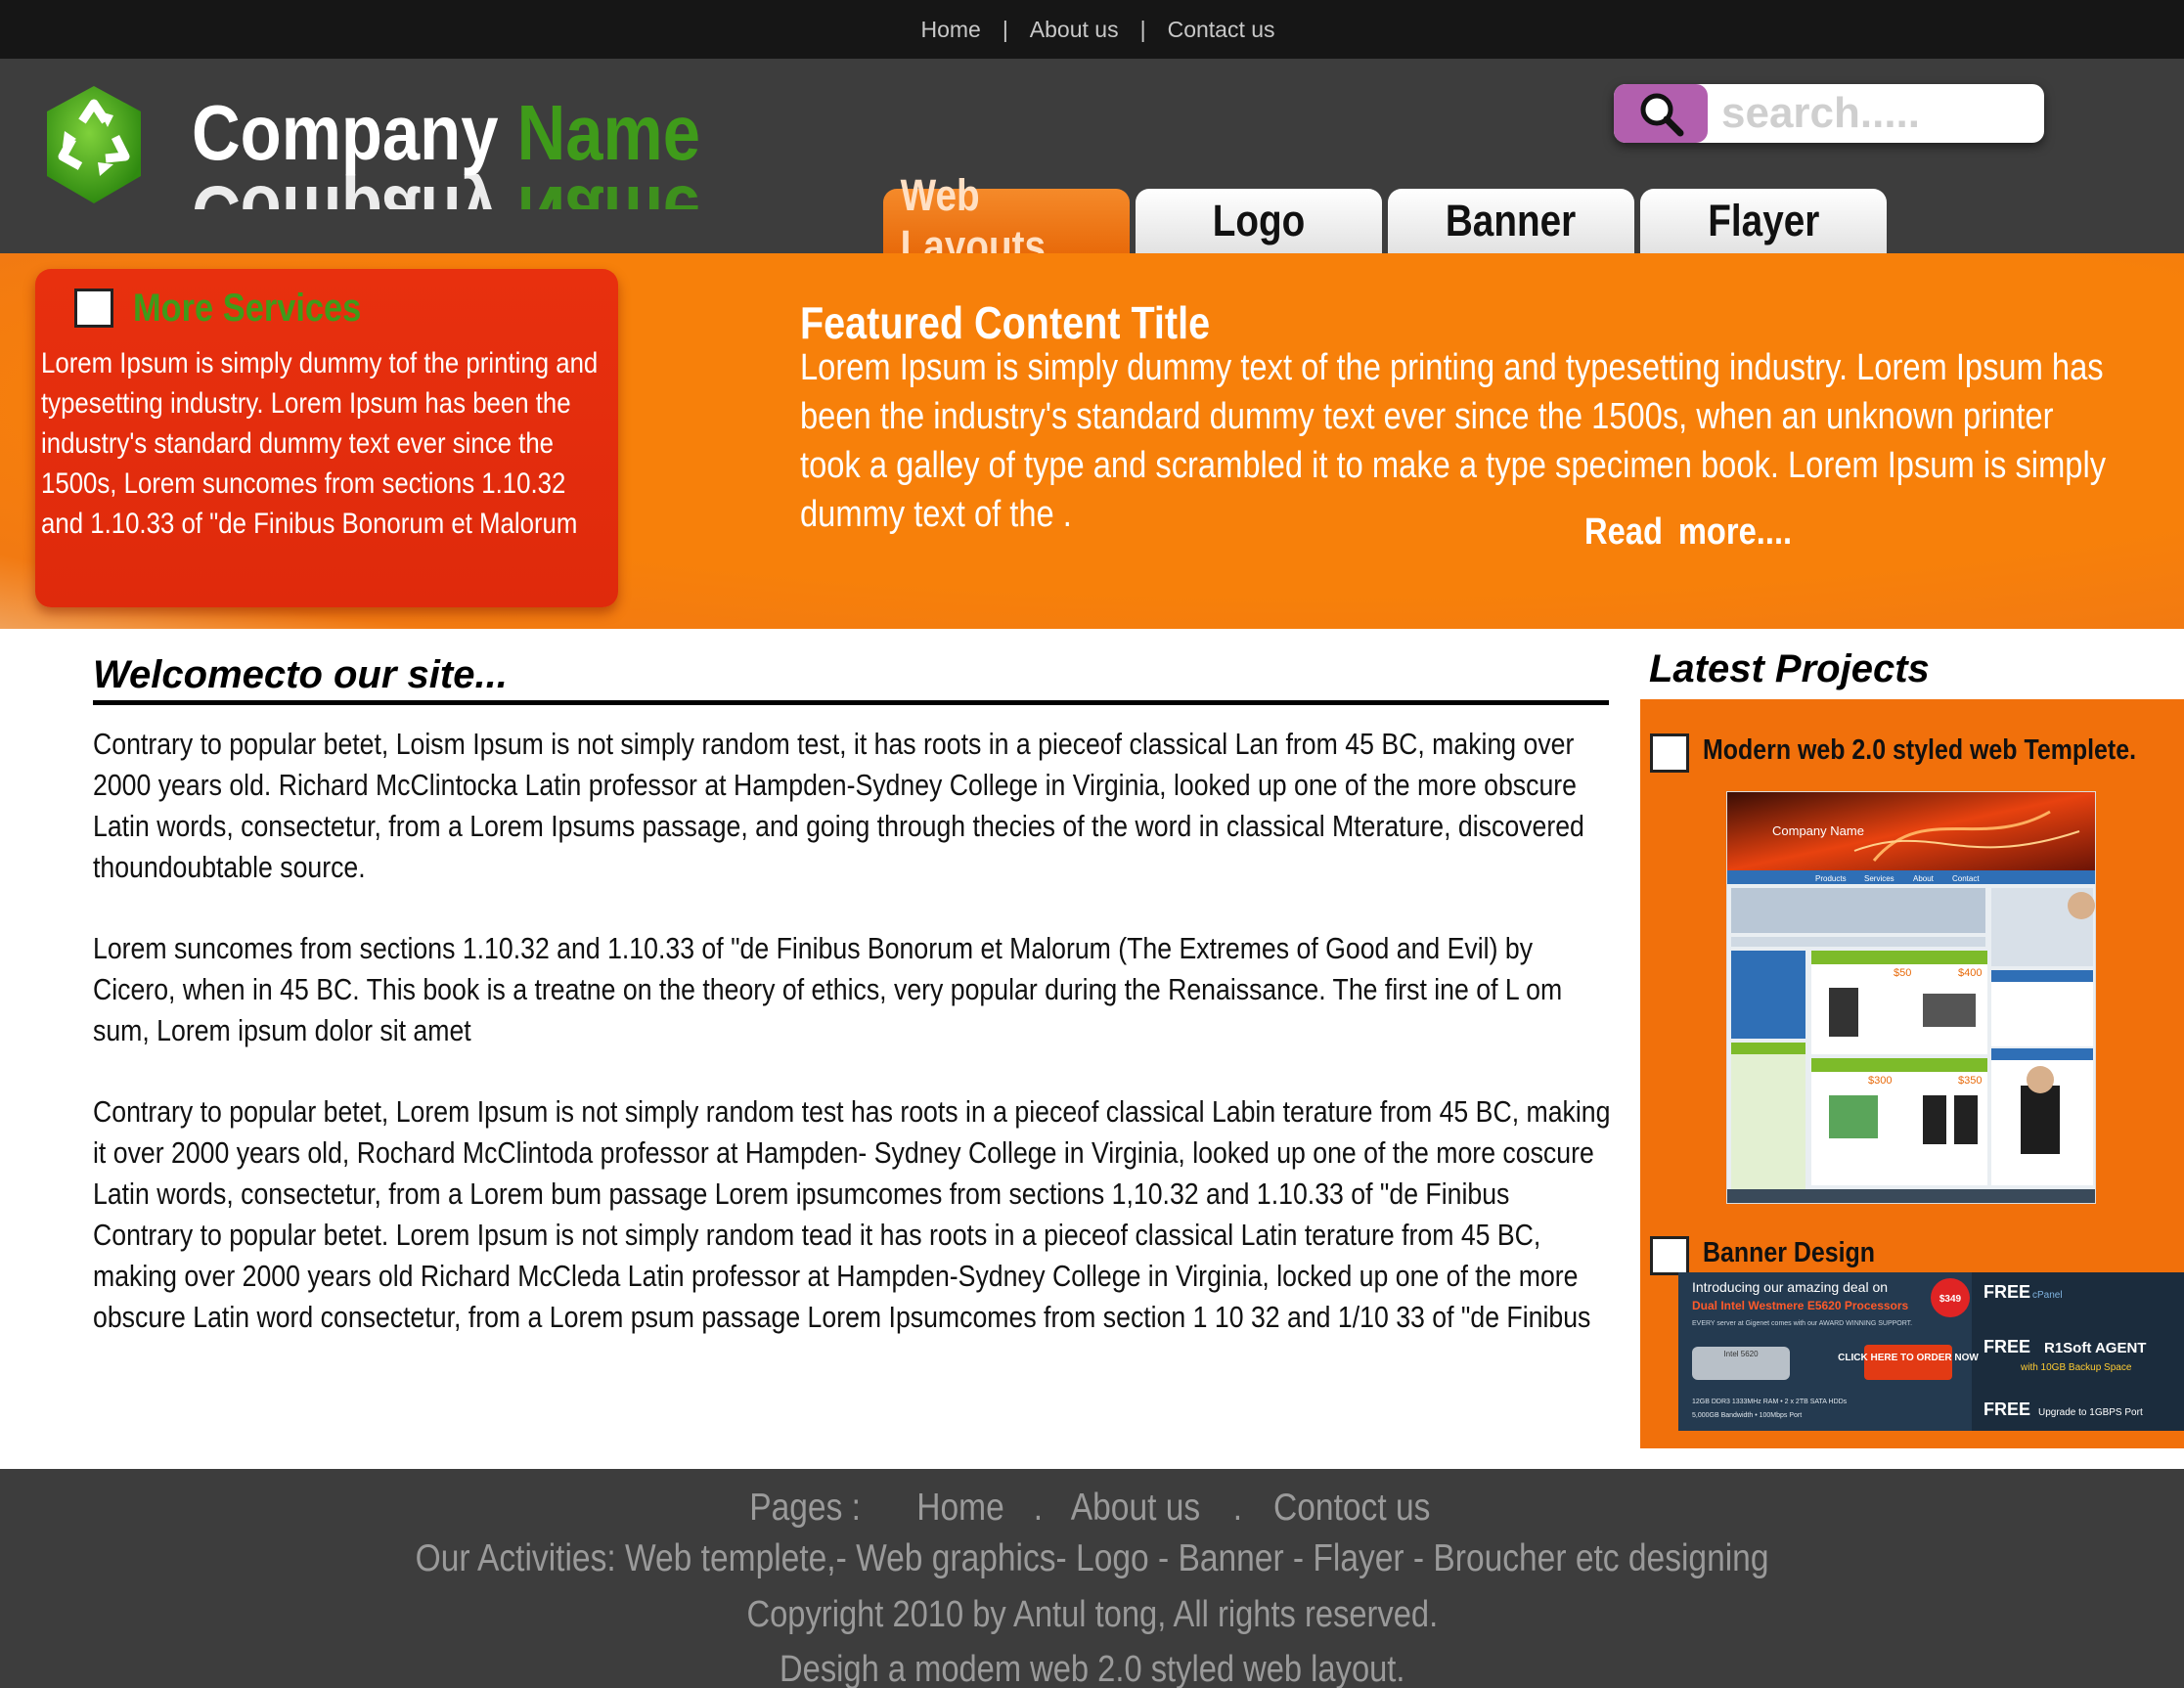  Describe the element at coordinates (1790, 1287) in the screenshot. I see `svg-text:Introducing our amazing deal o: Introducing our amazing deal on` at that location.